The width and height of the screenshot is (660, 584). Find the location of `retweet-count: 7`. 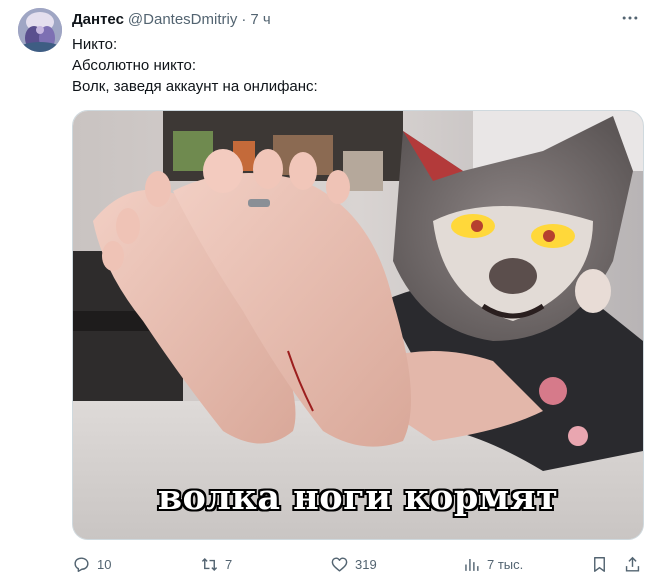

retweet-count: 7 is located at coordinates (229, 564).